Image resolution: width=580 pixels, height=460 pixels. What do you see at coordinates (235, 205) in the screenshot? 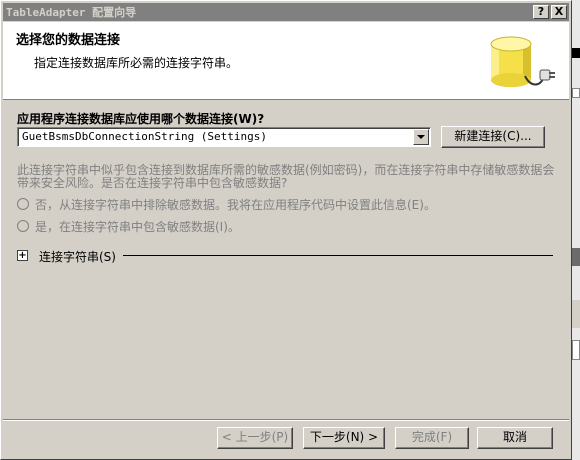
I see `exclude-sensitive-label: 否，从连接字符串中排除敏感数据。我将在应用程序代码中设置此信息(E)。` at bounding box center [235, 205].